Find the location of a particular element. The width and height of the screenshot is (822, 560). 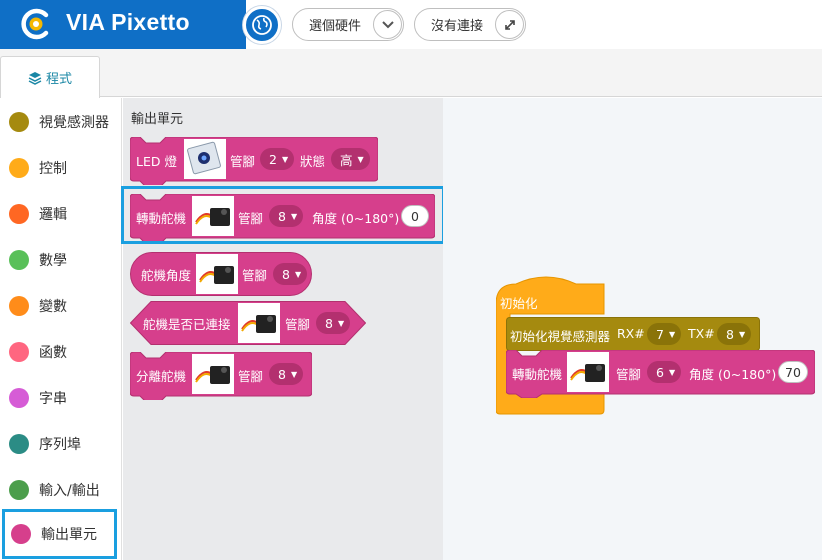

hardware-select: 選個硬件 is located at coordinates (348, 24).